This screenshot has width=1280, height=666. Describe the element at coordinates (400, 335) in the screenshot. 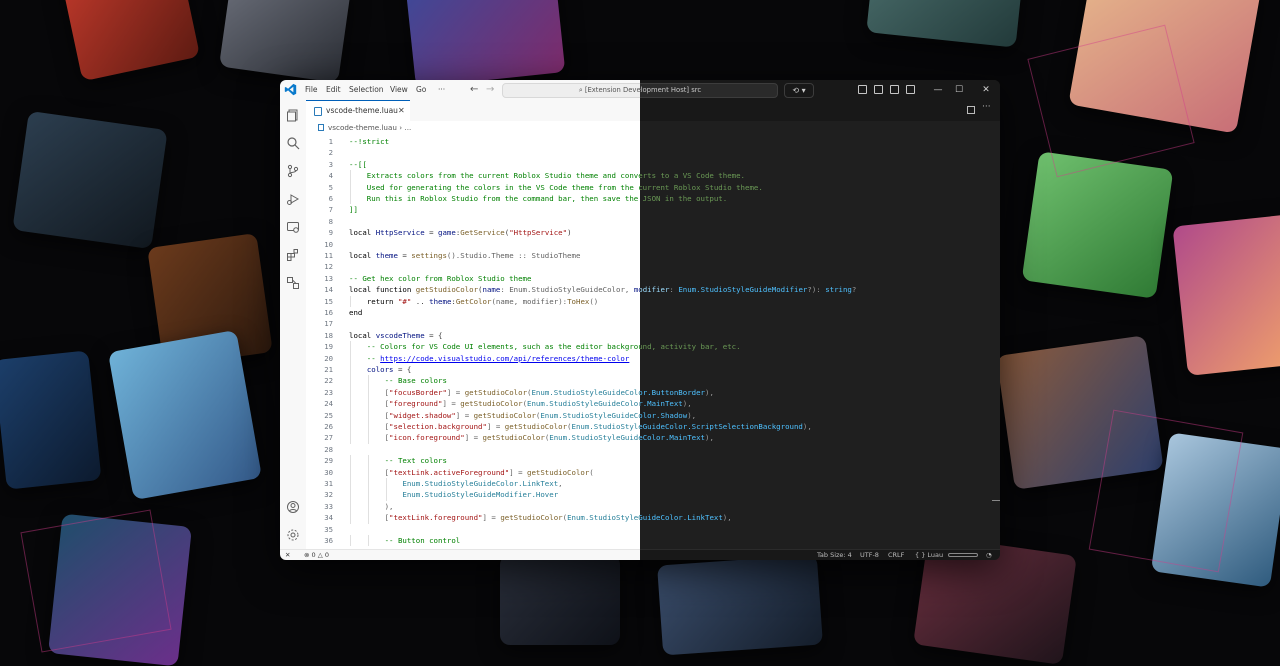

I see `code-token: vscodeTheme` at that location.